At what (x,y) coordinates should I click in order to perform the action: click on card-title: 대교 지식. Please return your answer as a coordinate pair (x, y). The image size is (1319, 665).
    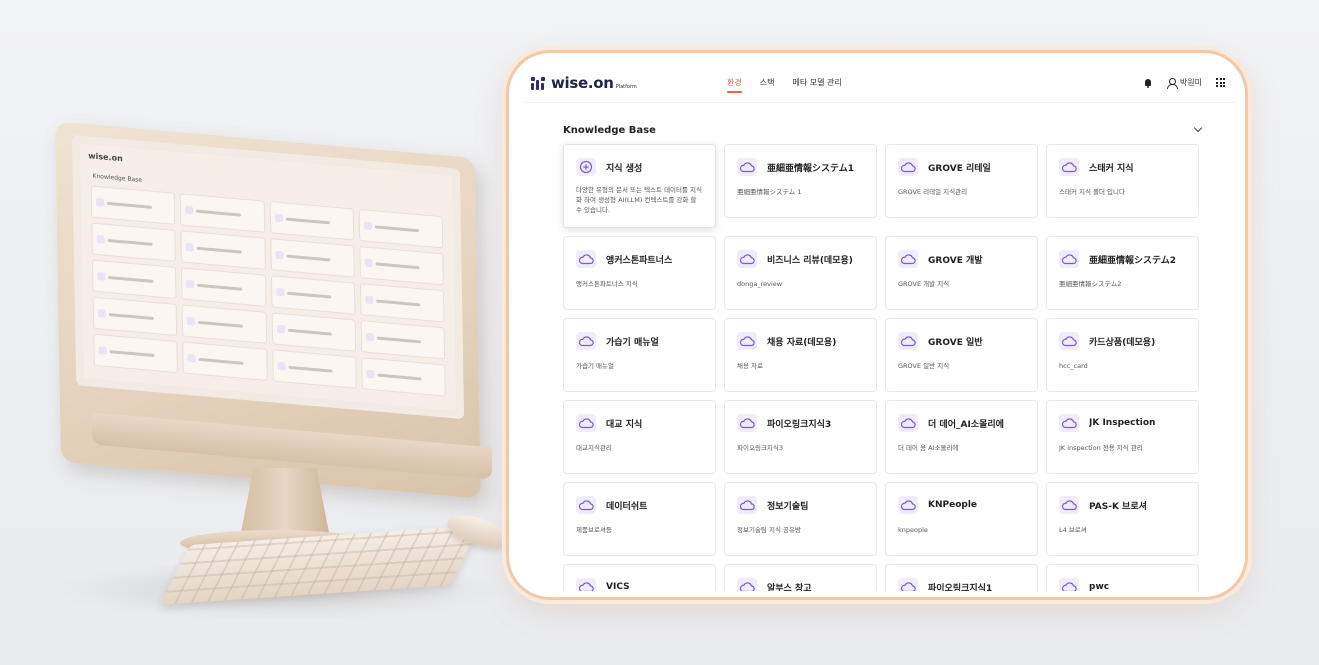
    Looking at the image, I should click on (624, 424).